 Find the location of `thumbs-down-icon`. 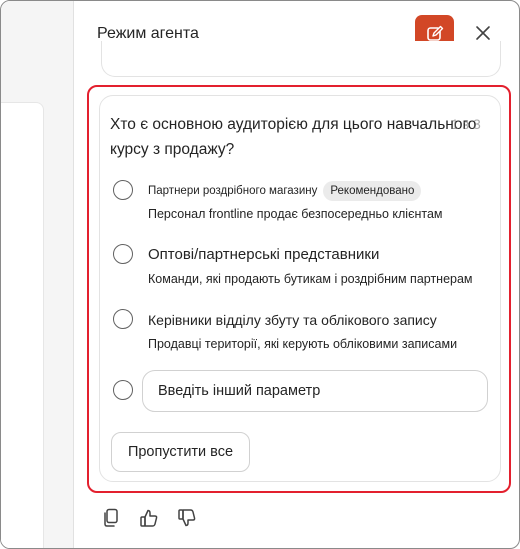

thumbs-down-icon is located at coordinates (187, 518).